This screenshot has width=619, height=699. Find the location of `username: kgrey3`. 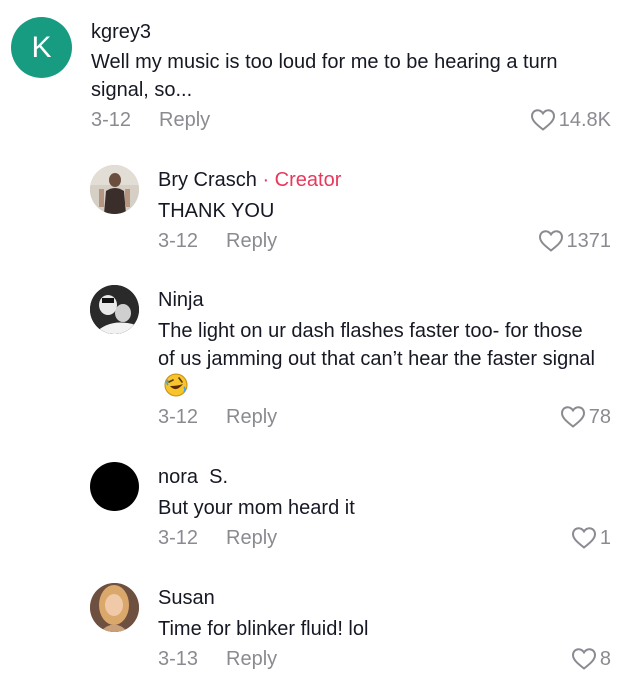

username: kgrey3 is located at coordinates (121, 32).